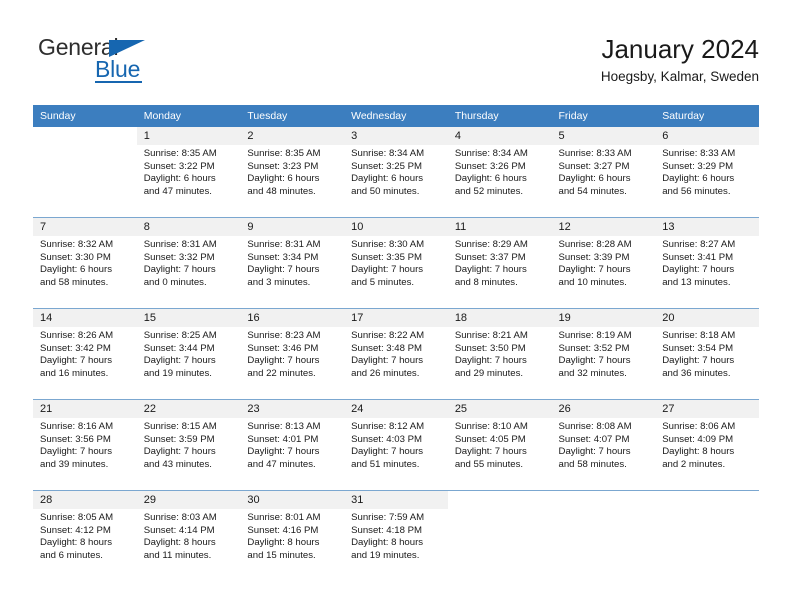 This screenshot has width=792, height=612. Describe the element at coordinates (128, 62) in the screenshot. I see `general-blue-logo: General Blue` at that location.